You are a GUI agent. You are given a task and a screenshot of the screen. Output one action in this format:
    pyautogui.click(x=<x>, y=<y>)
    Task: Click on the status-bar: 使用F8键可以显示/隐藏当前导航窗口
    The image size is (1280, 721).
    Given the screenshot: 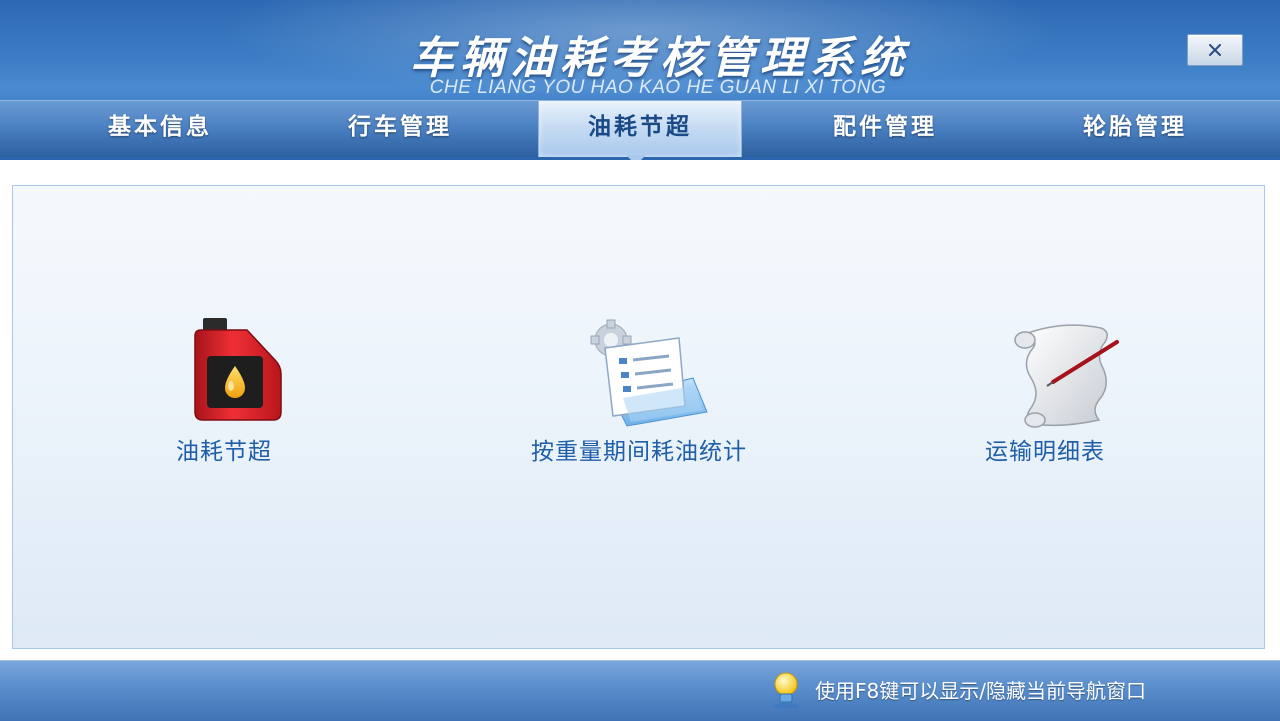 What is the action you would take?
    pyautogui.click(x=640, y=690)
    